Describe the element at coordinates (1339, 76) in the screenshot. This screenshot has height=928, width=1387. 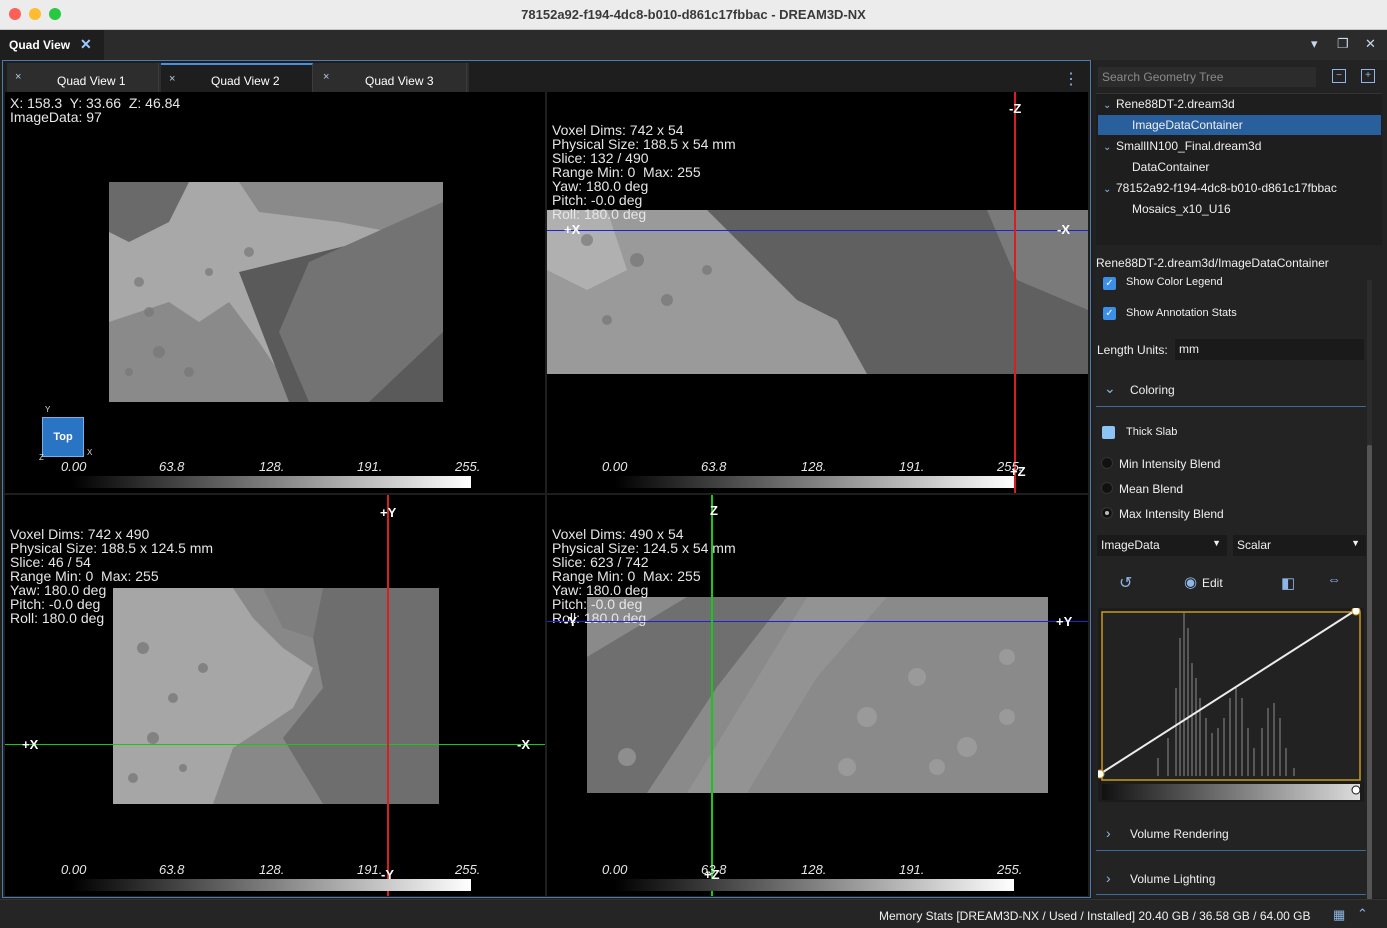
I see `collapse-all-icon: −` at that location.